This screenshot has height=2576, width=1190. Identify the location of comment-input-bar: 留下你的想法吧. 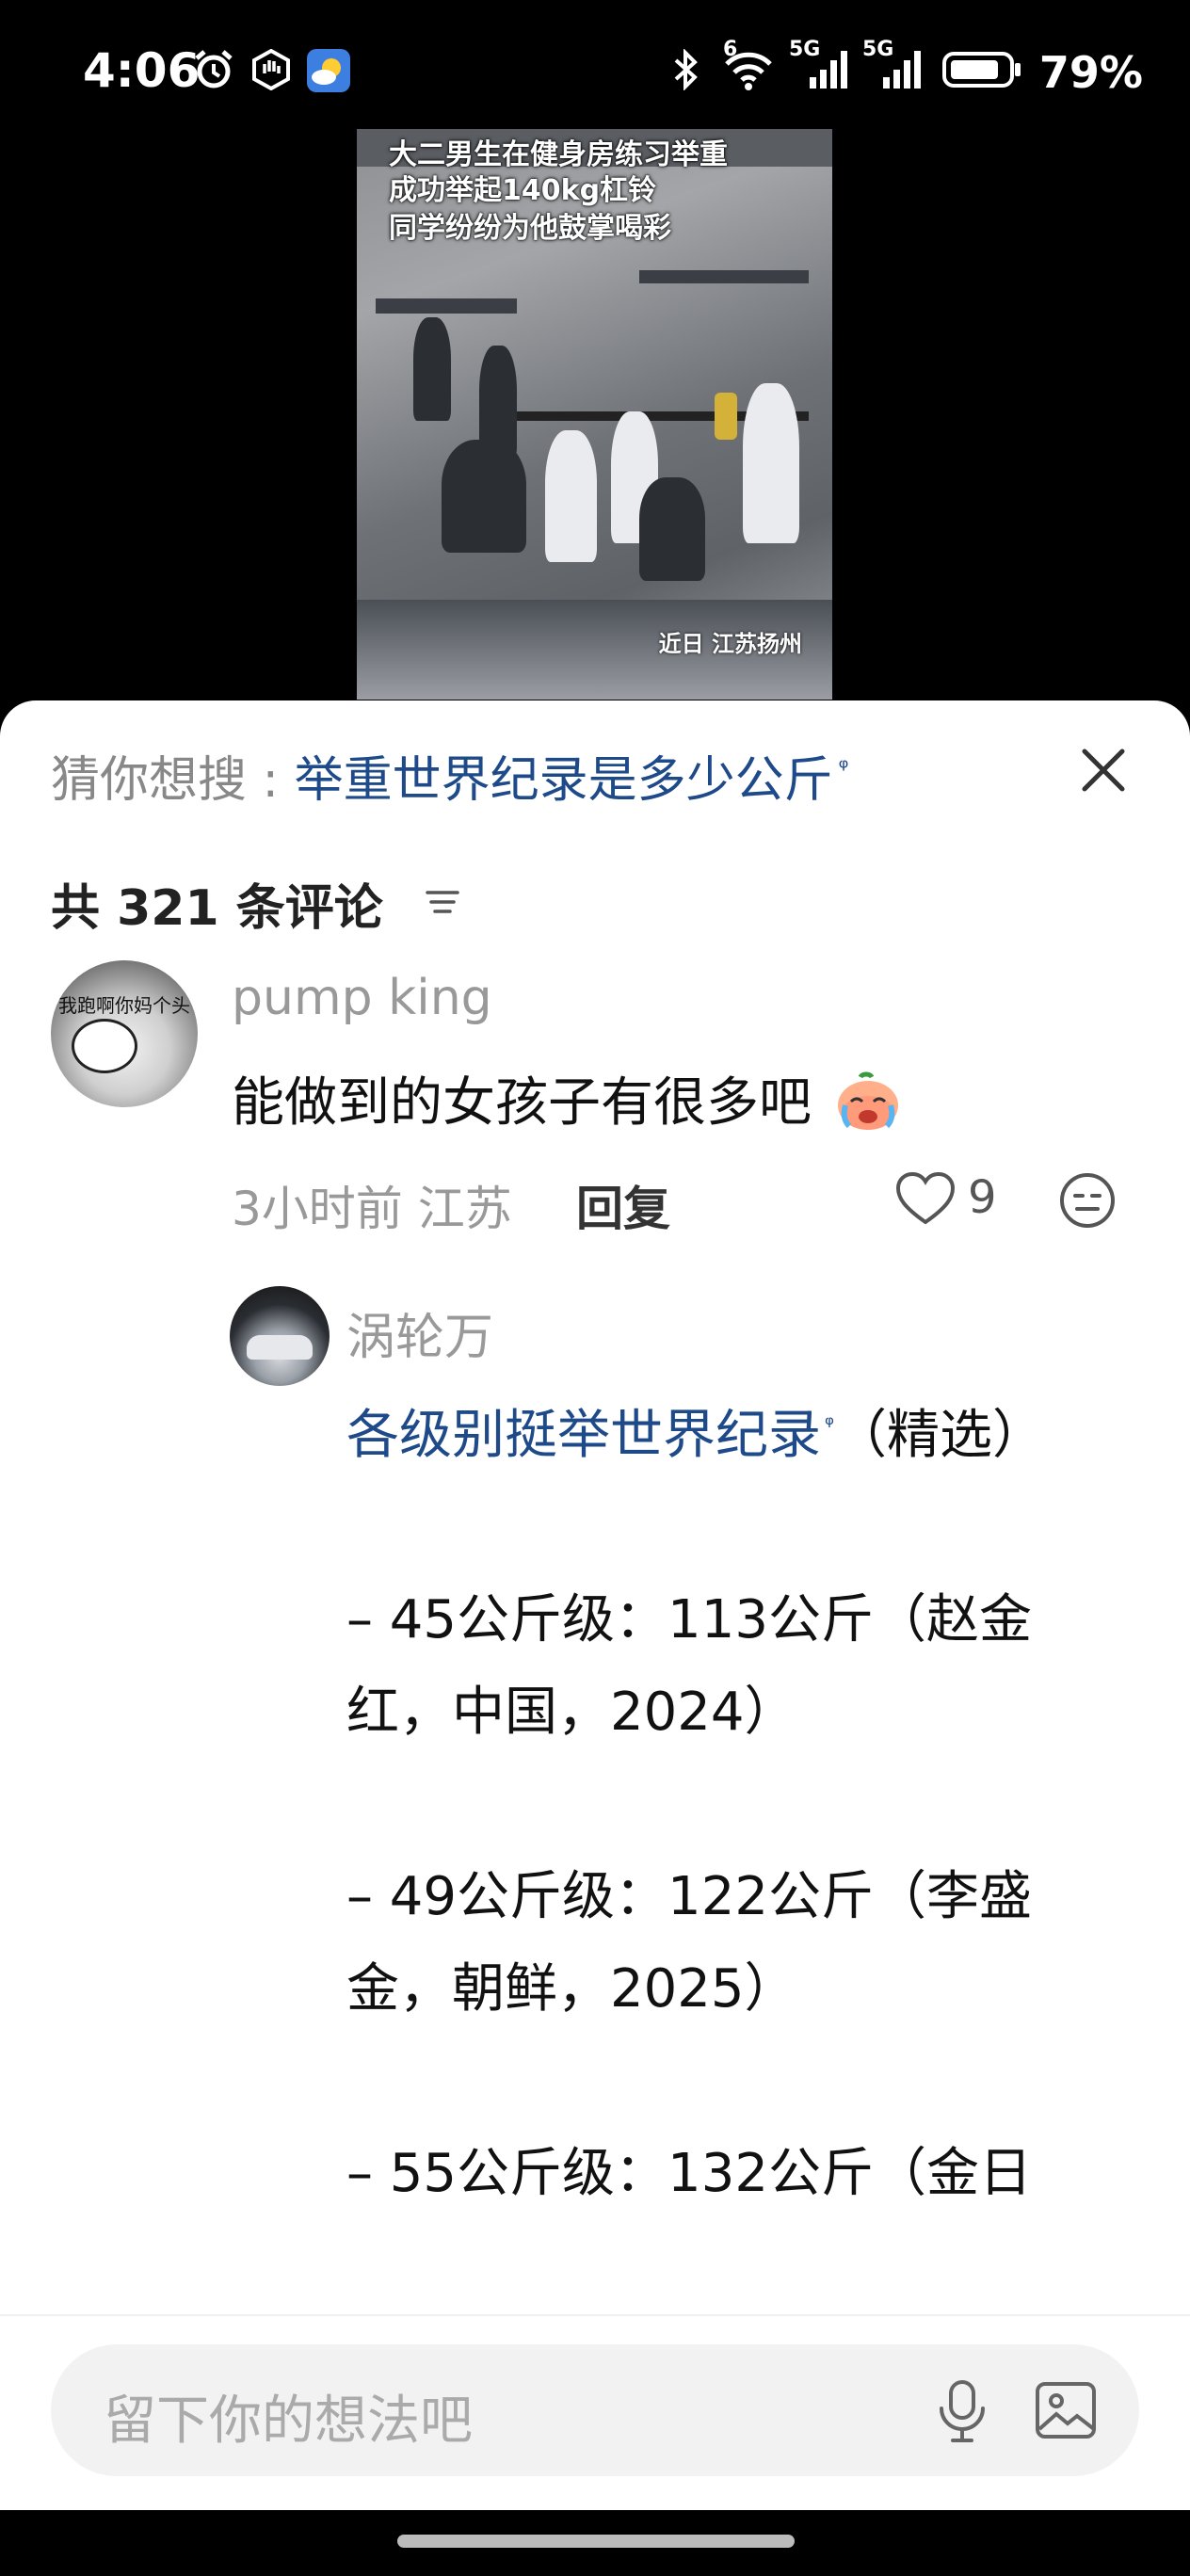
(595, 2412).